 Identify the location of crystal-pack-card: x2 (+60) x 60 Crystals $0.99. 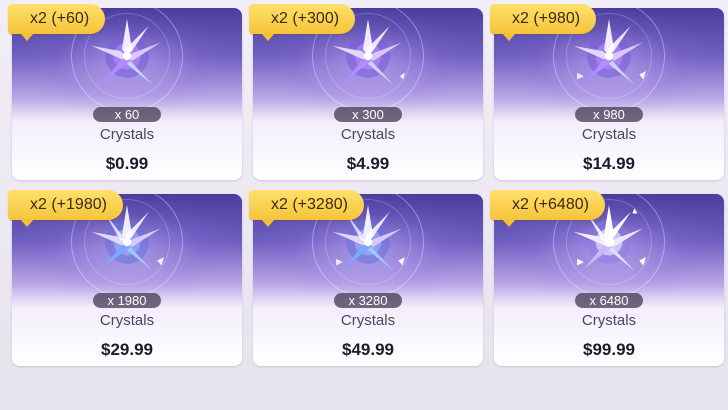
(125, 92).